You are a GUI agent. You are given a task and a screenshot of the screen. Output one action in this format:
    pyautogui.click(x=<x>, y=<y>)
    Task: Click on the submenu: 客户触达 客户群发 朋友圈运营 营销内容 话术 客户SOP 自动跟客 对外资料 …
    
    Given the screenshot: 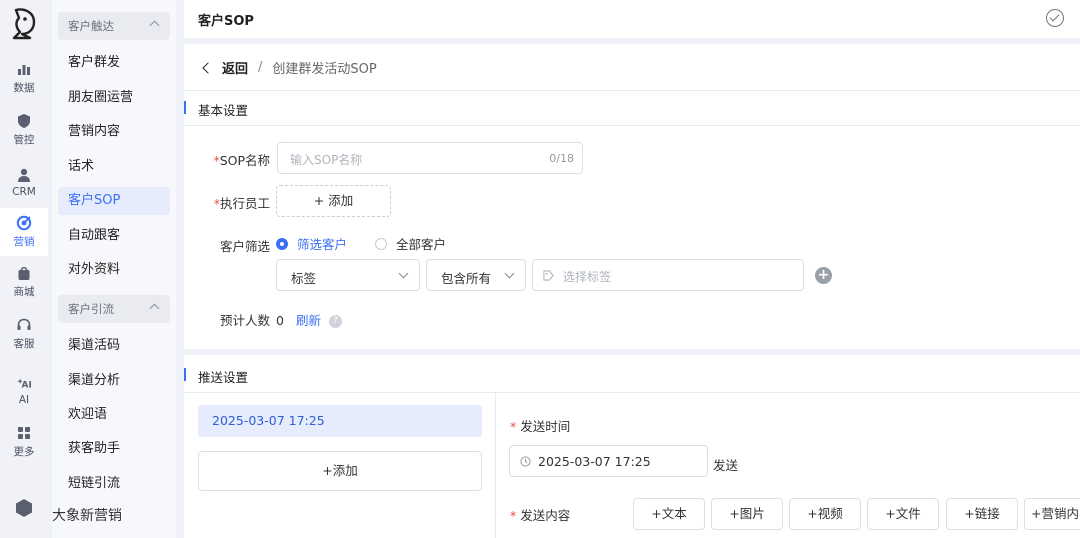 What is the action you would take?
    pyautogui.click(x=114, y=269)
    